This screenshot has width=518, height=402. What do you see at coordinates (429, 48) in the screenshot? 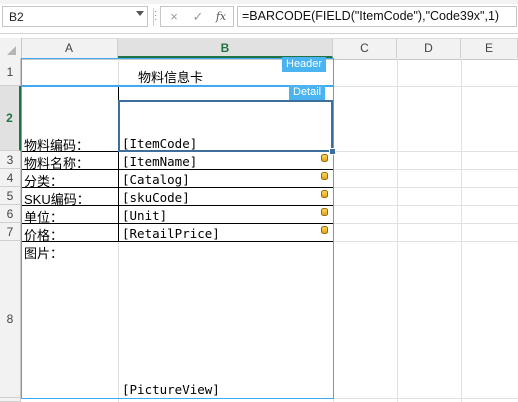
I see `column-header-d: D` at bounding box center [429, 48].